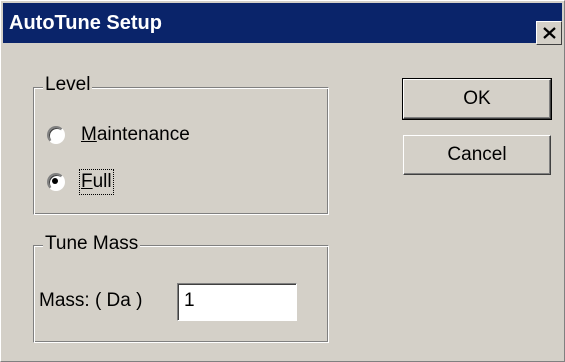 Image resolution: width=565 pixels, height=362 pixels. Describe the element at coordinates (92, 244) in the screenshot. I see `tune-mass-group-title: Tune Mass` at that location.